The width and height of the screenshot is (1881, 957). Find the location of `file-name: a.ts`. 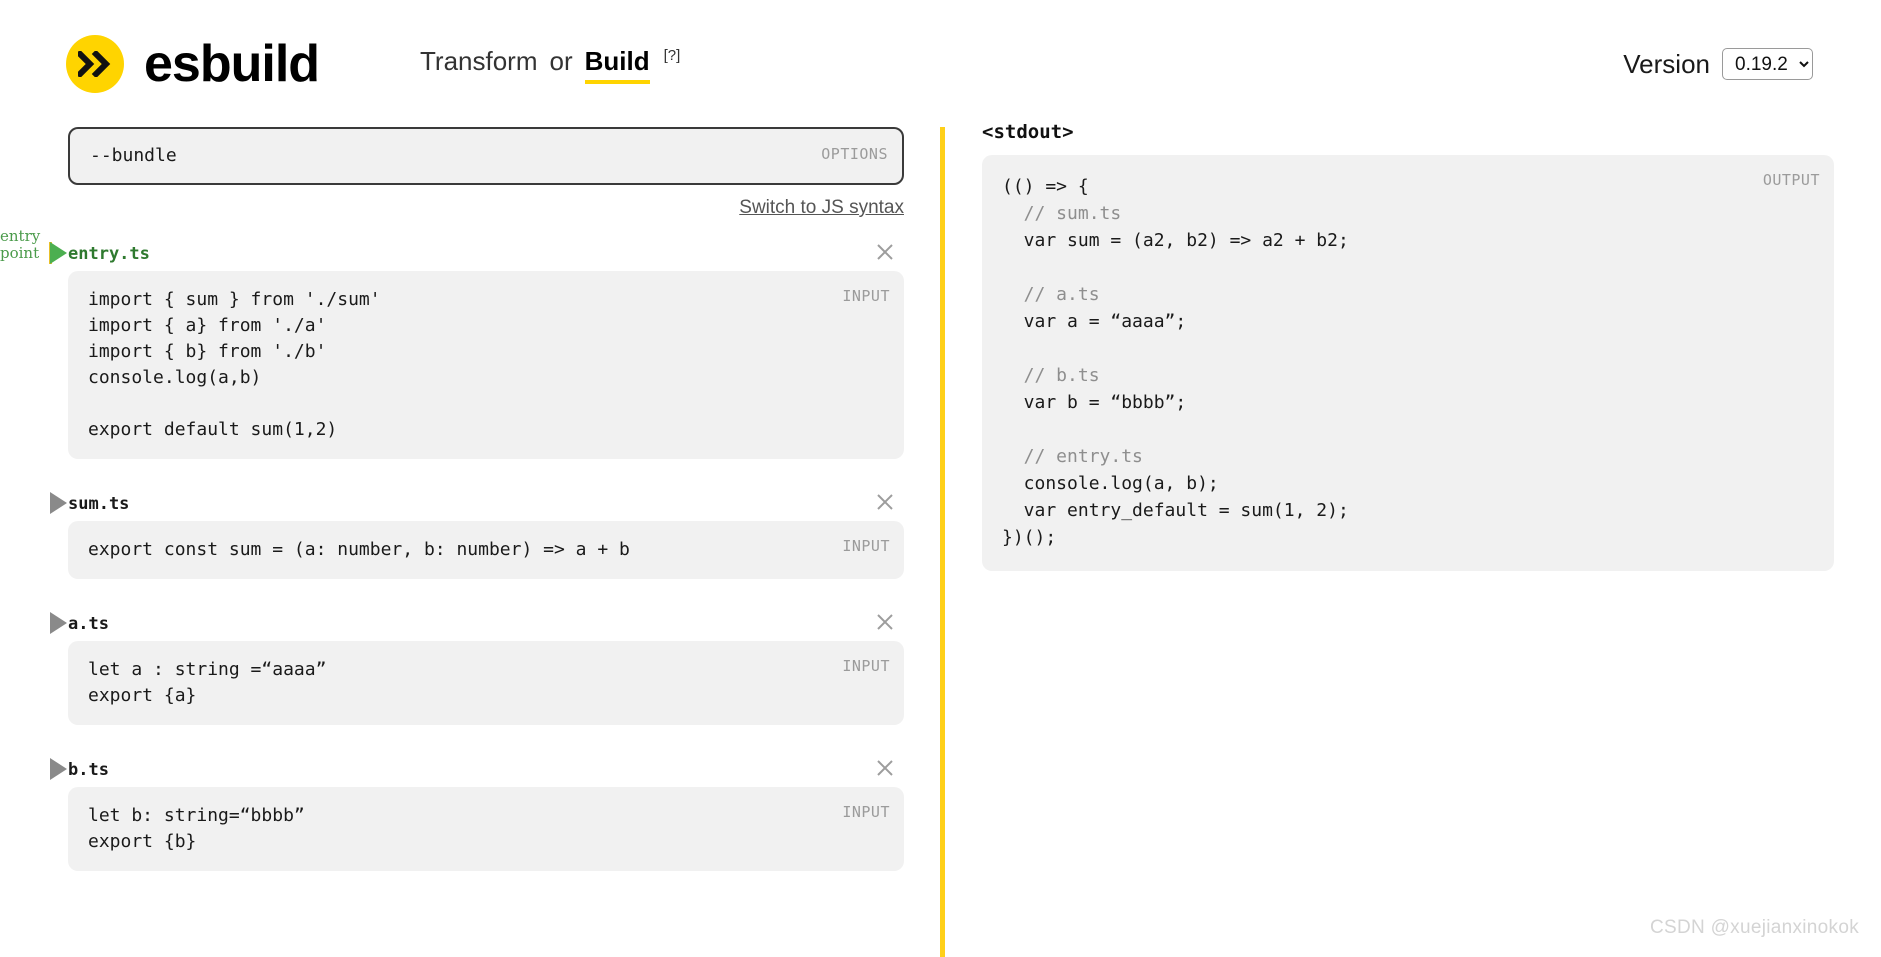

file-name: a.ts is located at coordinates (88, 624).